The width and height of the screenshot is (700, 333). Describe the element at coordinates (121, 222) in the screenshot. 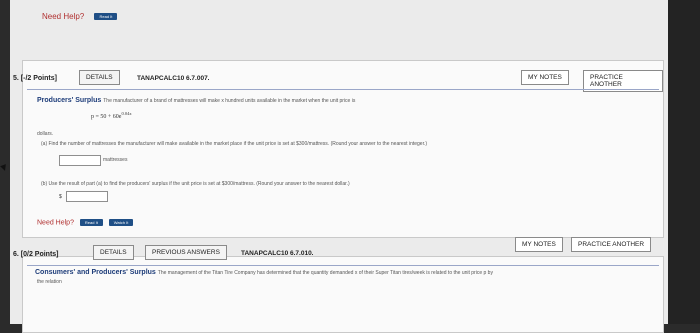

I see `watch-it-button: Watch It` at that location.